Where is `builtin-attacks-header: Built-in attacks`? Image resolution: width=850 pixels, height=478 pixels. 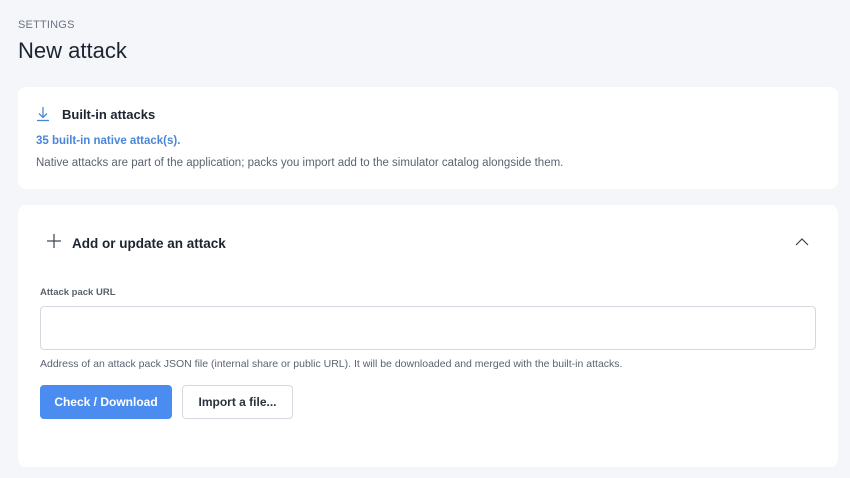 builtin-attacks-header: Built-in attacks is located at coordinates (95, 114).